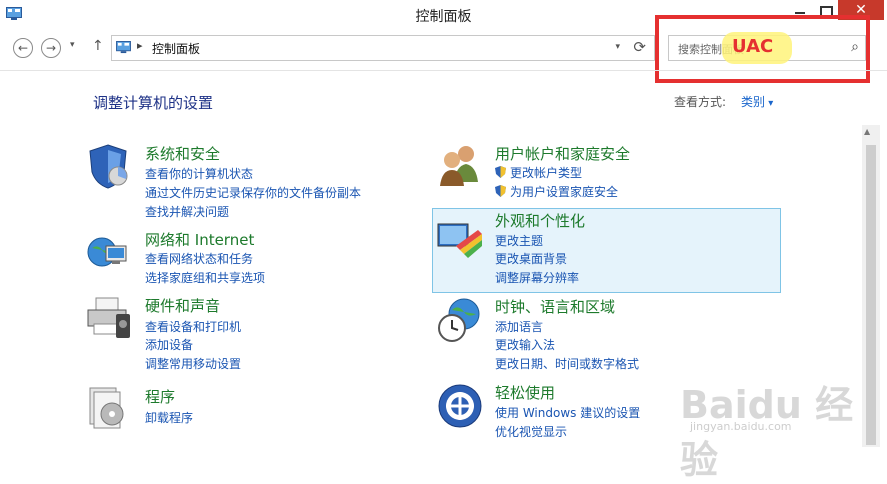 This screenshot has width=887, height=484. I want to click on appearance-monitor-icon, so click(459, 240).